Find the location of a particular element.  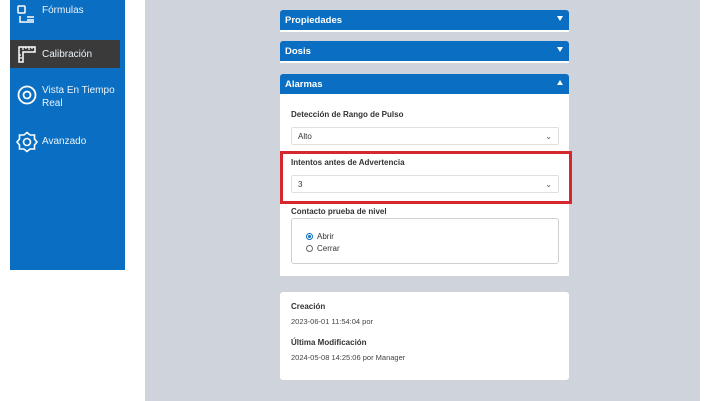

select-value: 3 is located at coordinates (300, 184).